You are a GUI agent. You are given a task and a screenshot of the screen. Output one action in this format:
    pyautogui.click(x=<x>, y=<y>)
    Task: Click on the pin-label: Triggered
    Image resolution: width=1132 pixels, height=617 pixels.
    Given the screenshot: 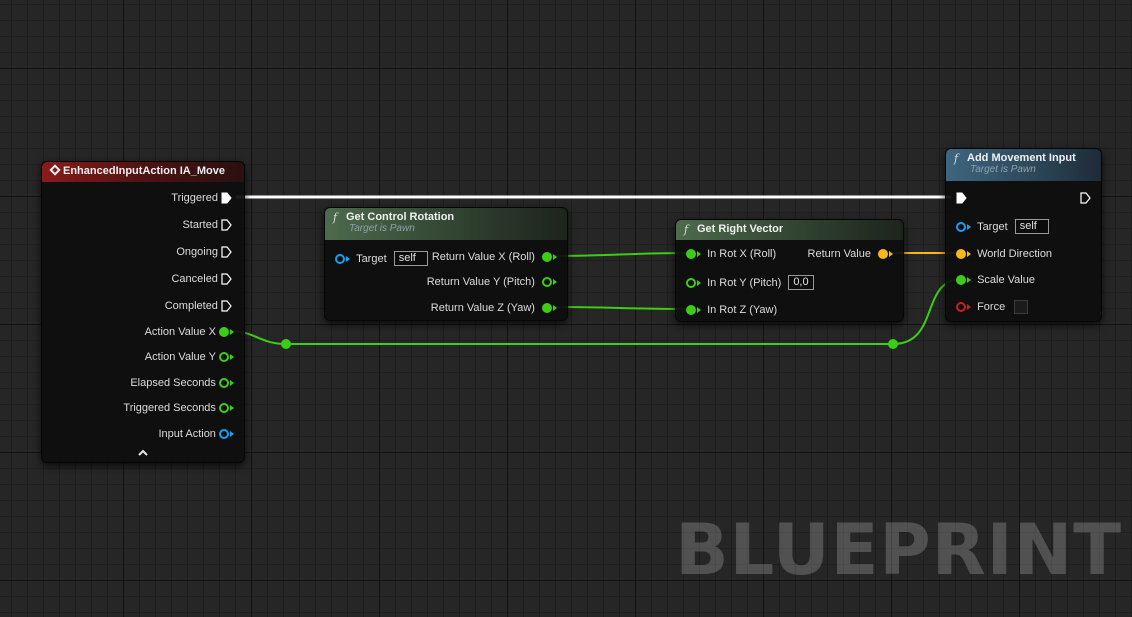 What is the action you would take?
    pyautogui.click(x=194, y=198)
    